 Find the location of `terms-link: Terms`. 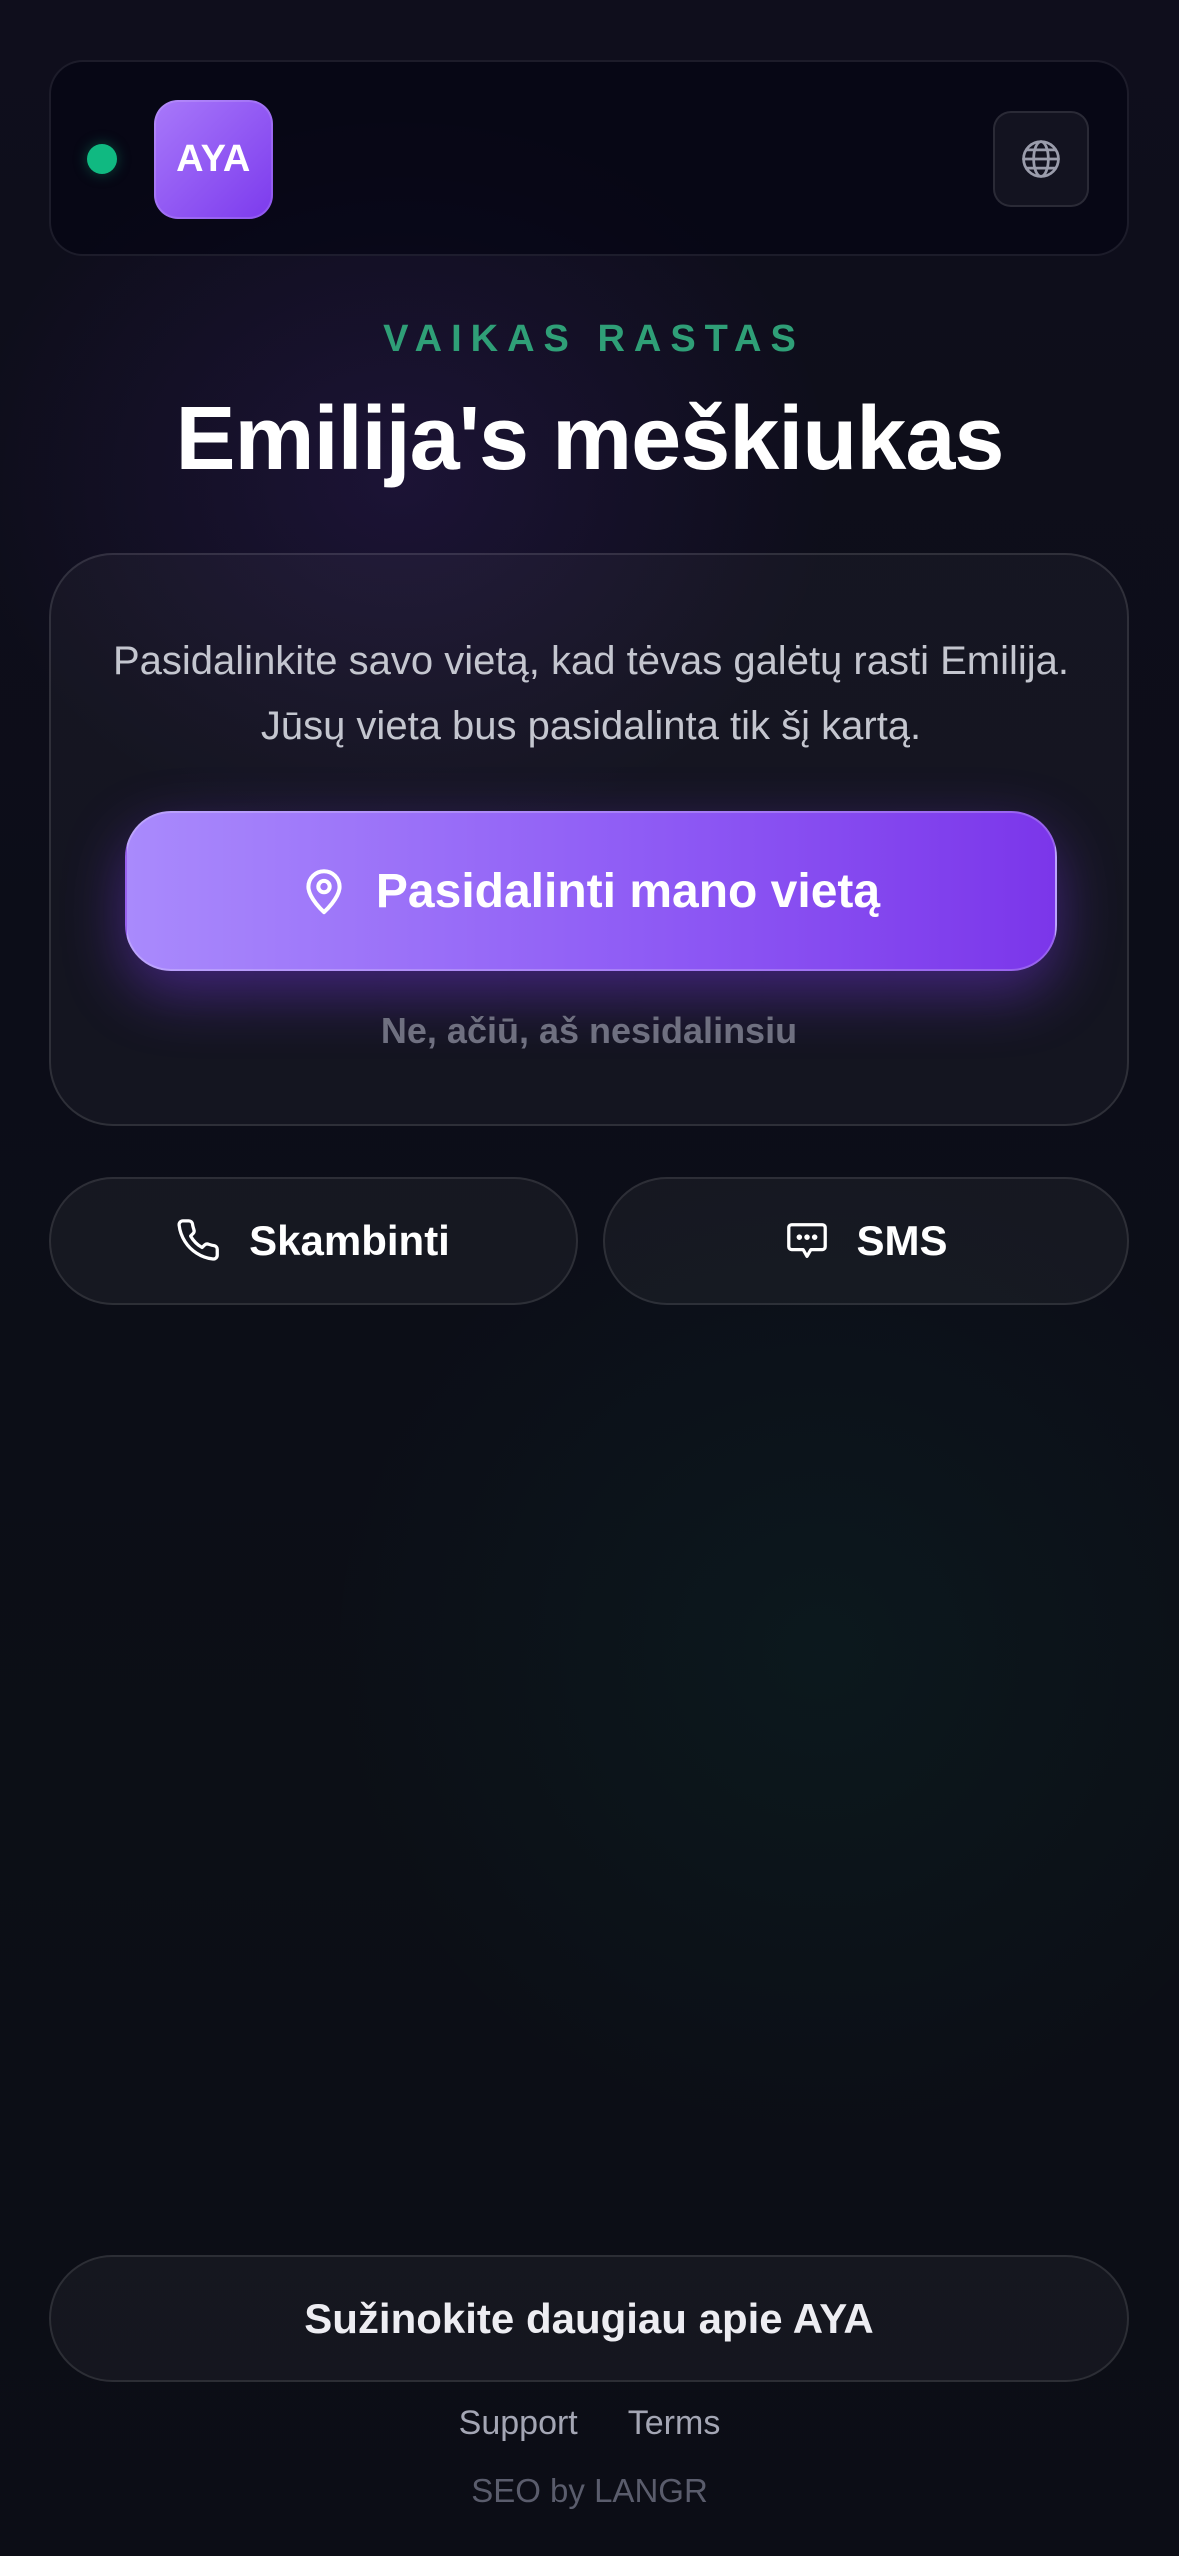

terms-link: Terms is located at coordinates (674, 2423).